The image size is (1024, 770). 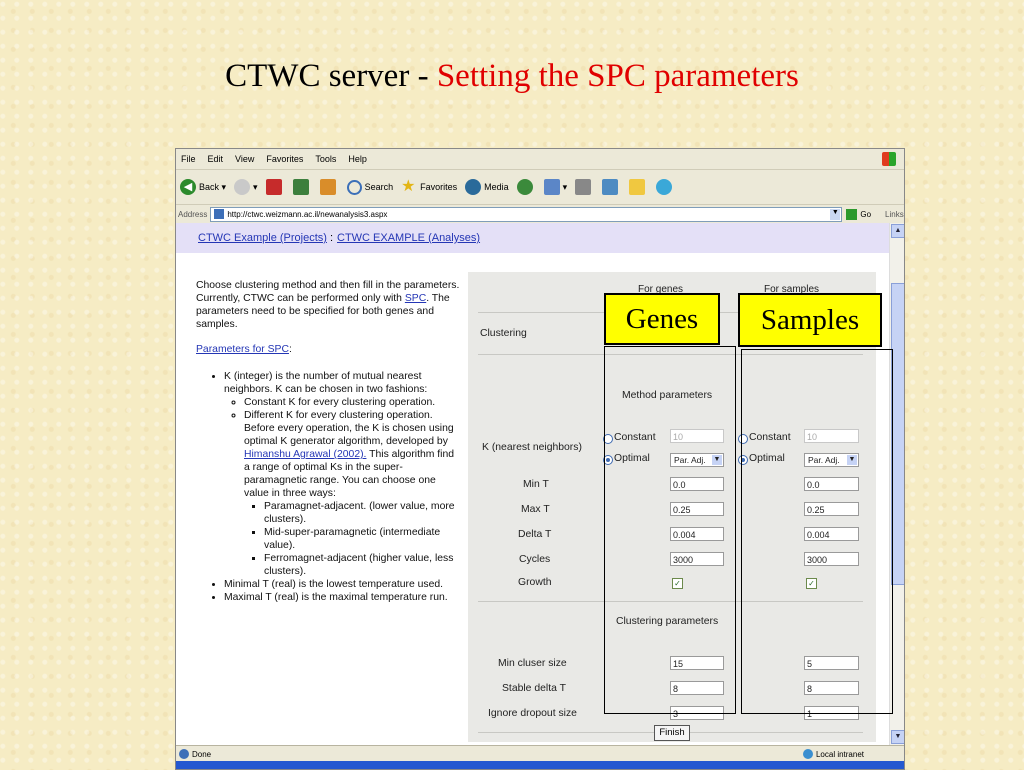 I want to click on media-label: Media, so click(x=496, y=187).